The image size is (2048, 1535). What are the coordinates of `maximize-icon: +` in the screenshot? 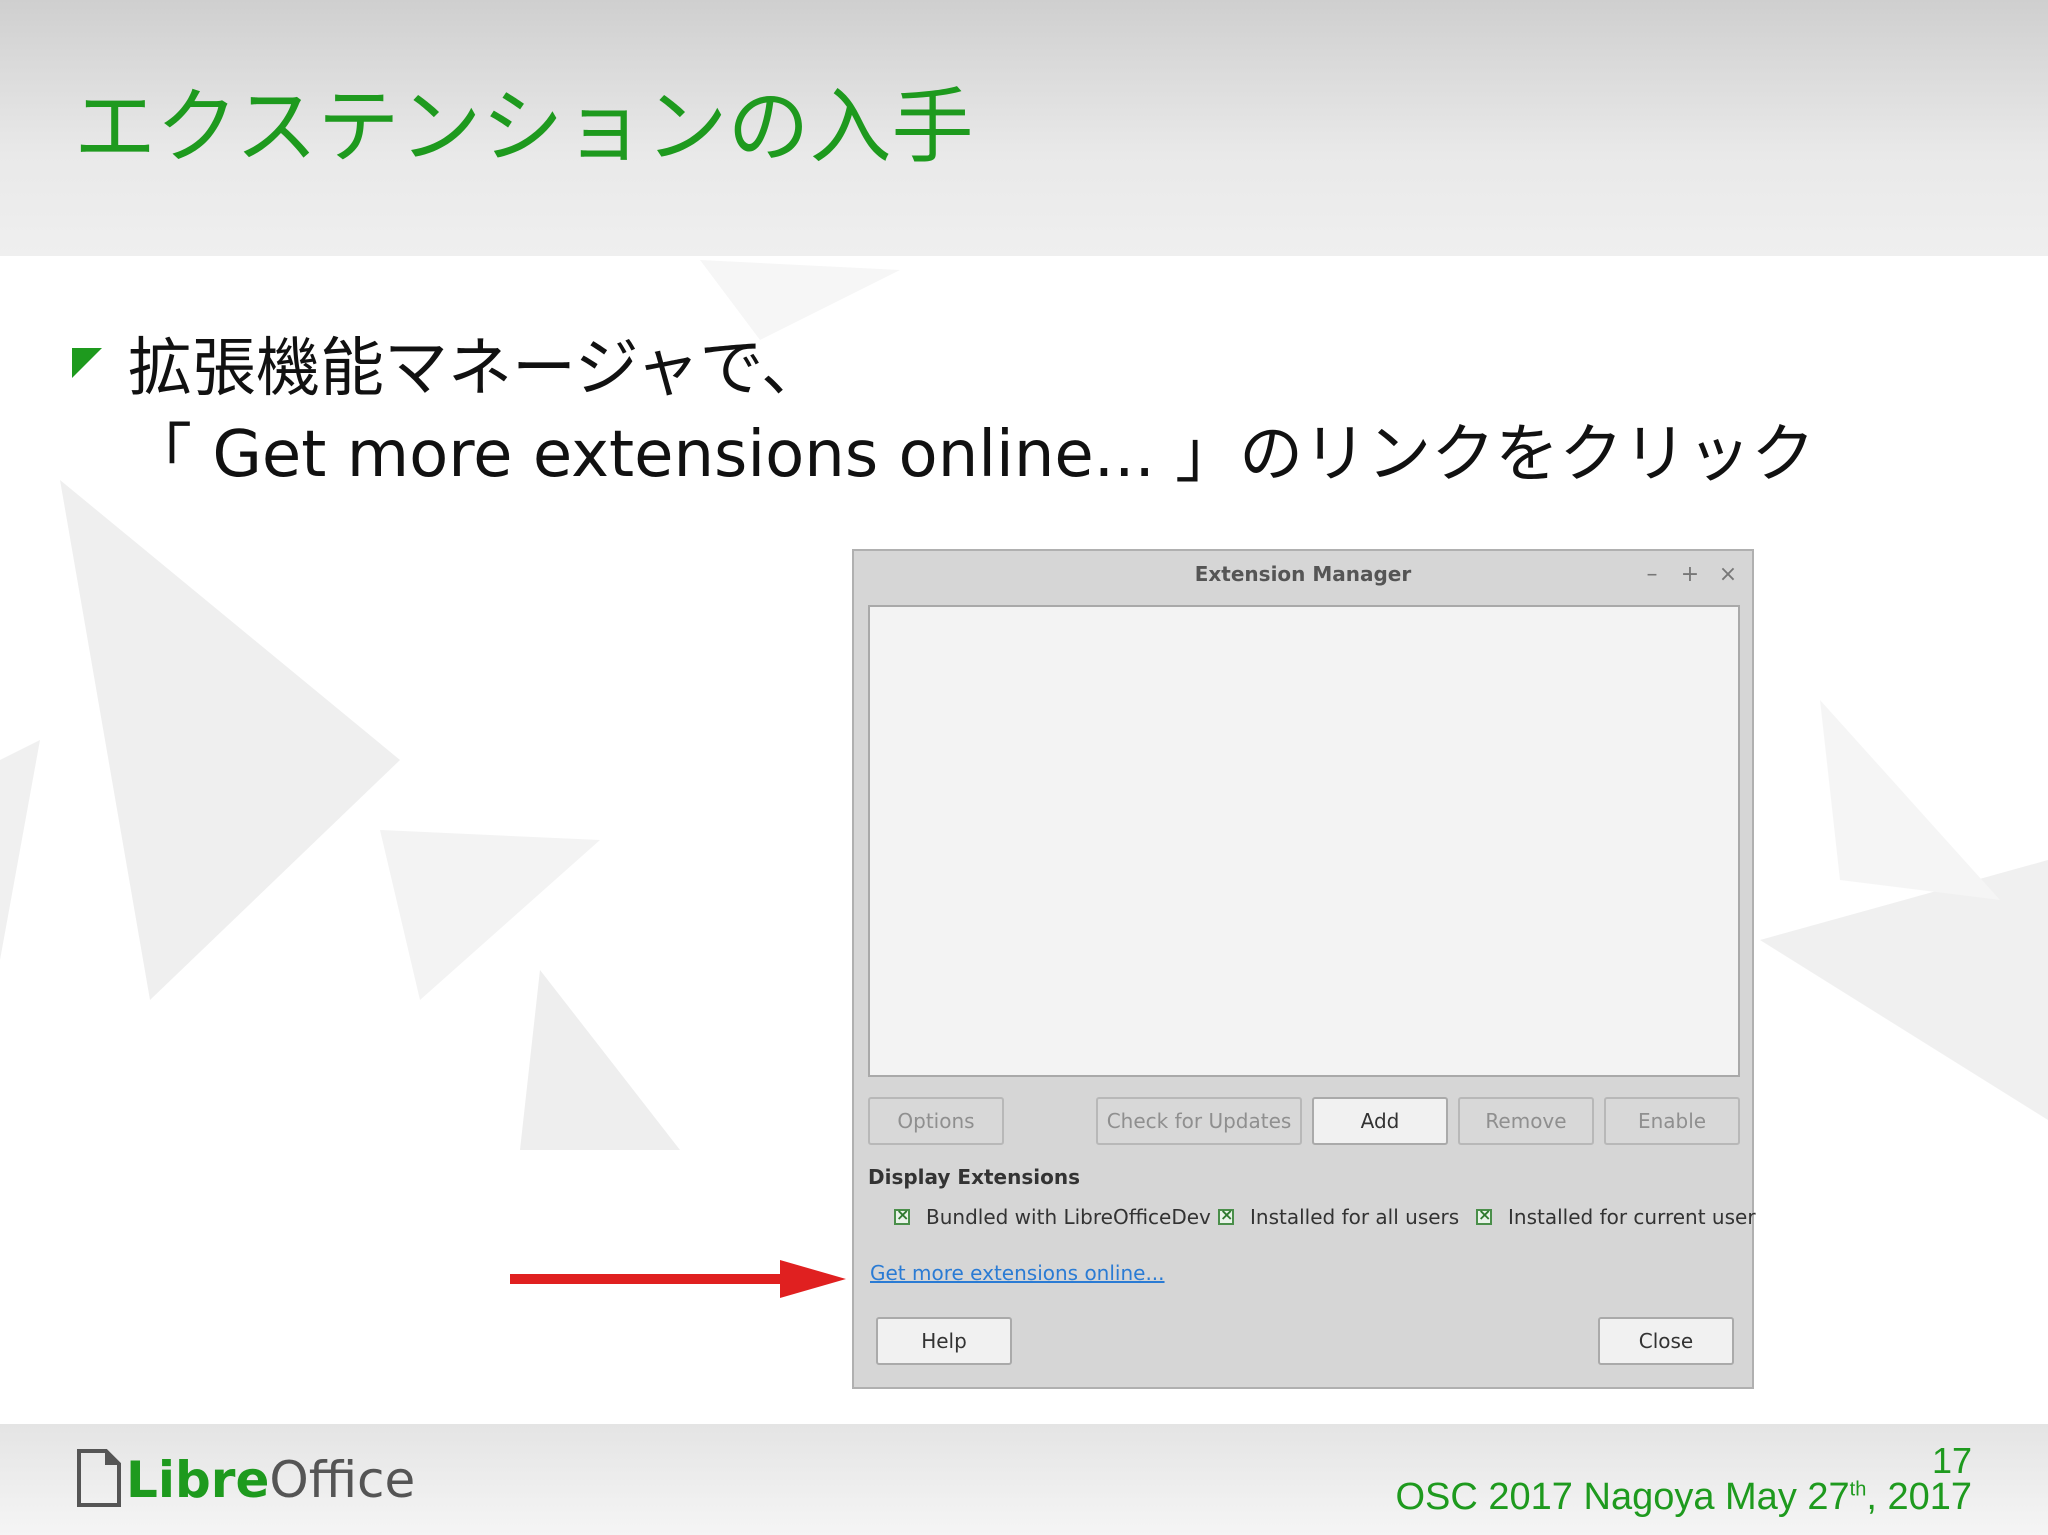 It's located at (1690, 574).